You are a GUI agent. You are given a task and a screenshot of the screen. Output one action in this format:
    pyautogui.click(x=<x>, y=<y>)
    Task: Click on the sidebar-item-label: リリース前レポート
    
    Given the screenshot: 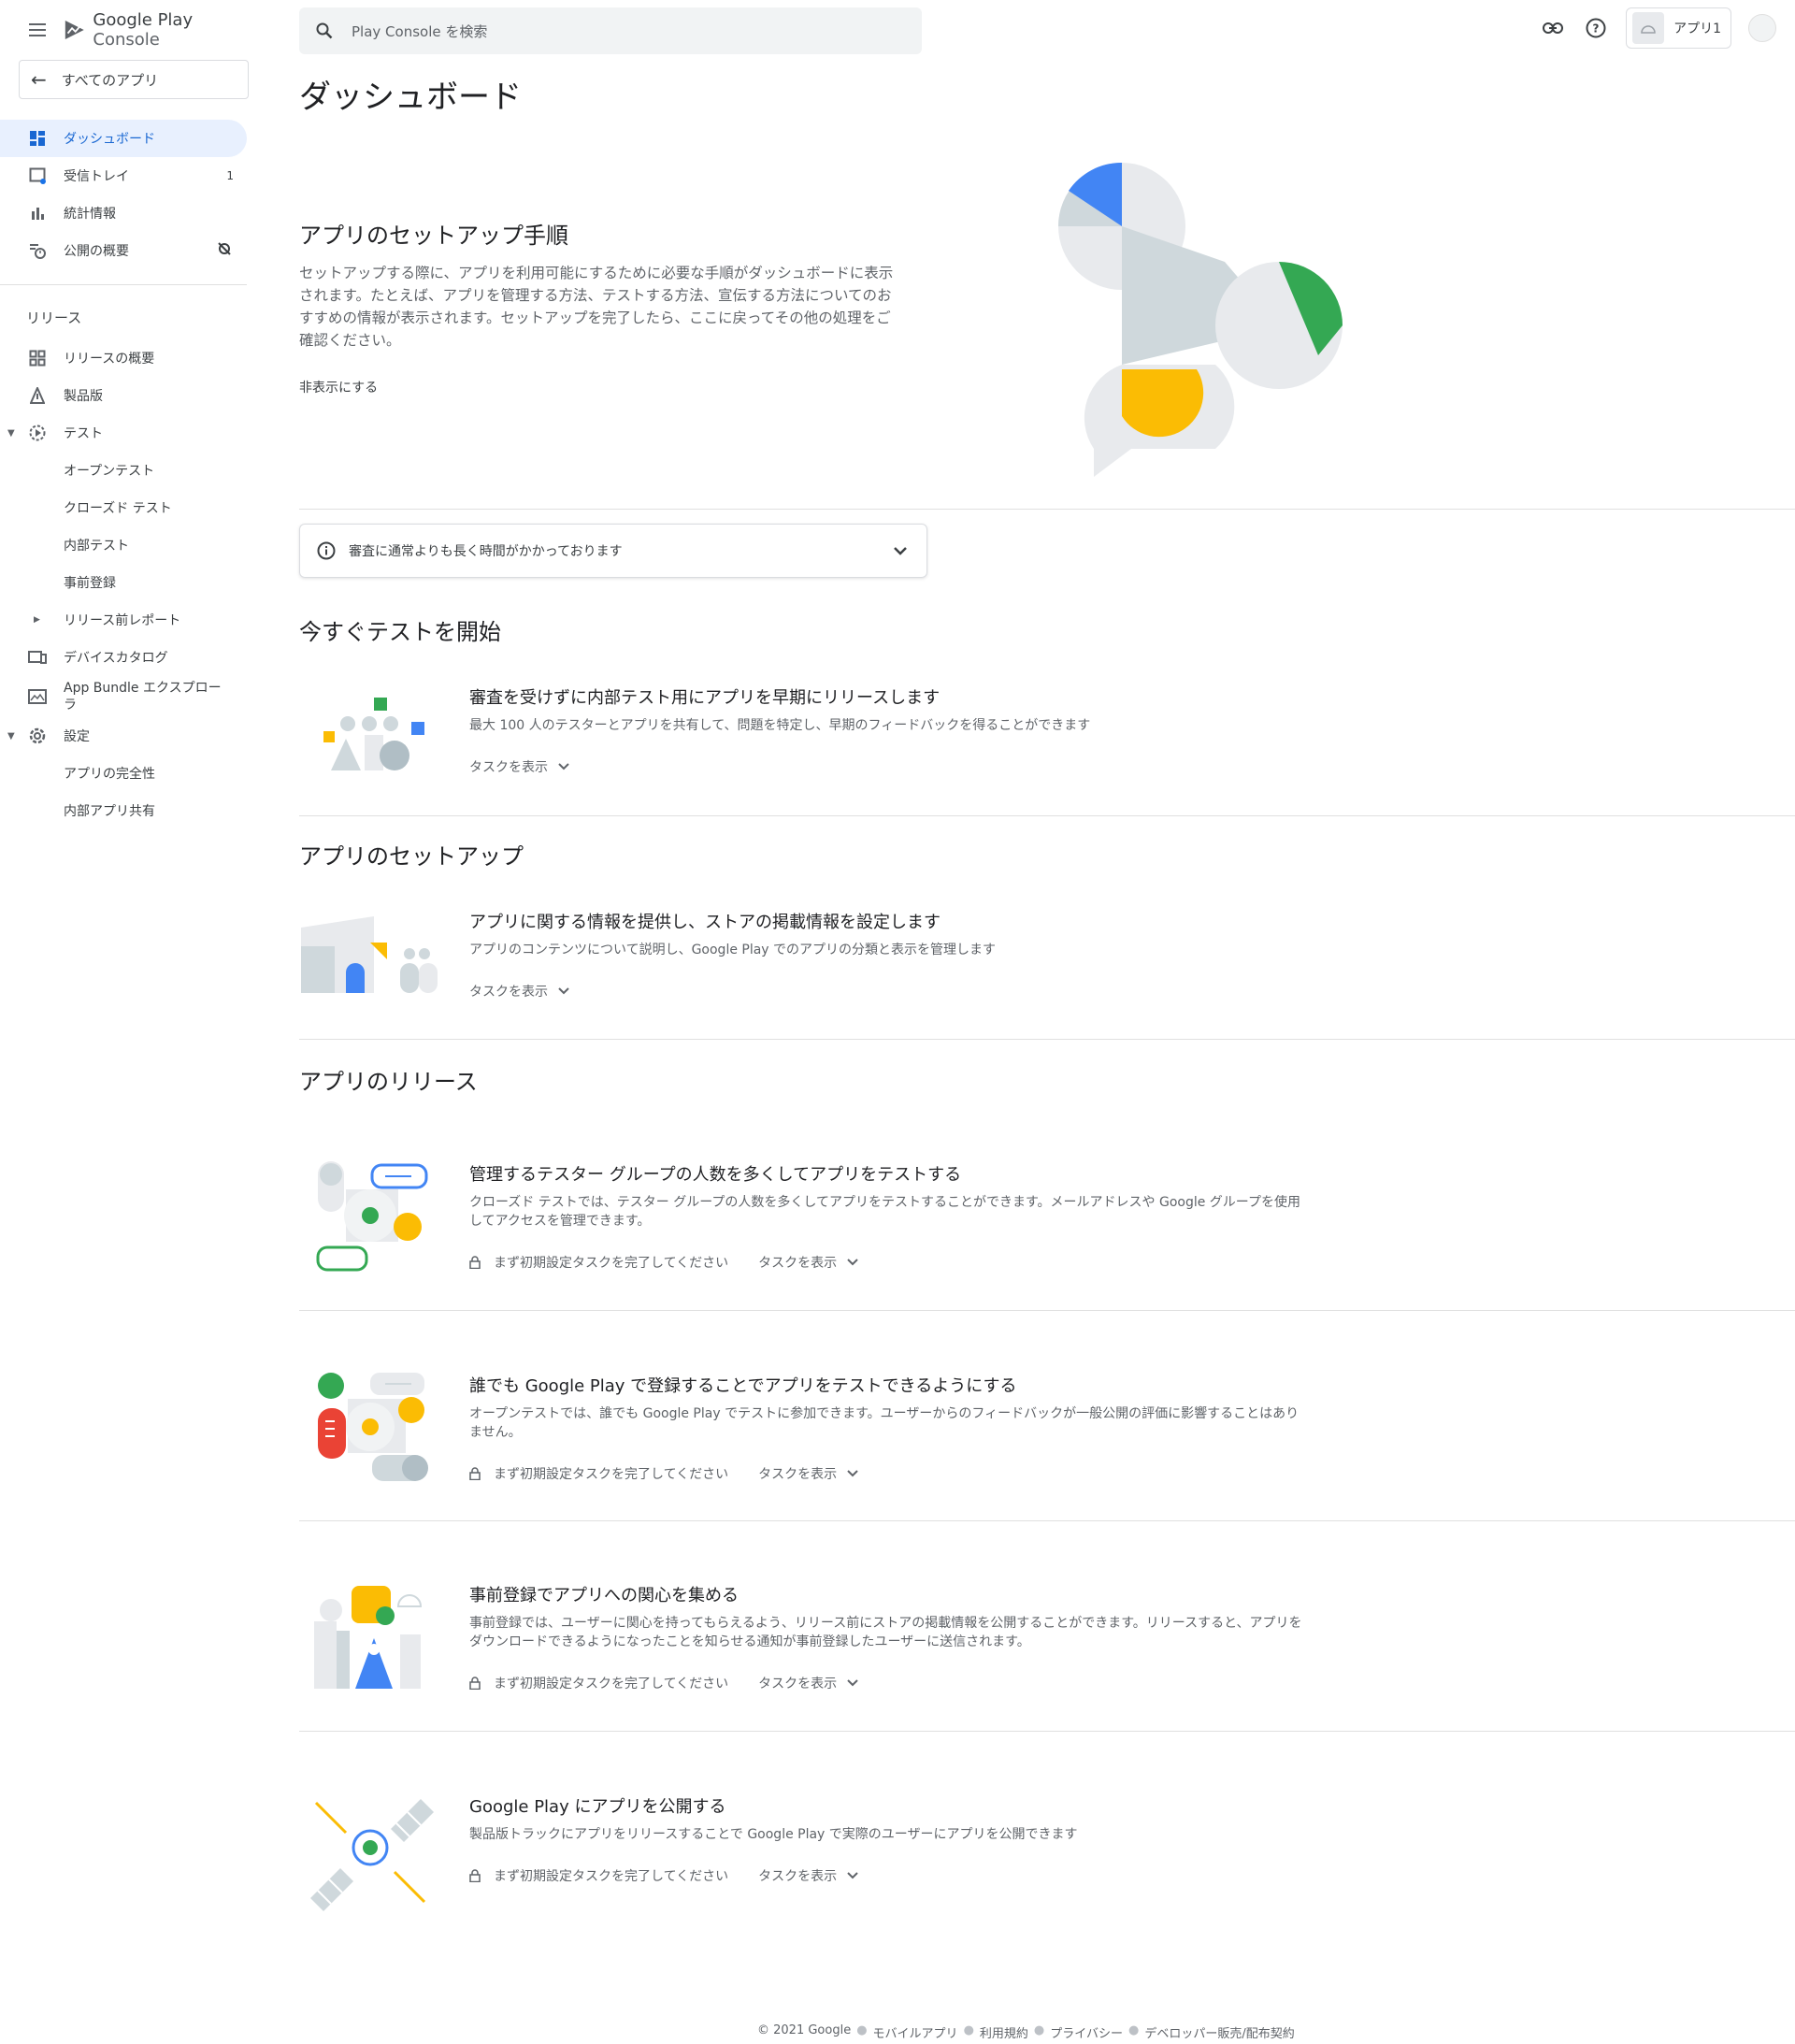 What is the action you would take?
    pyautogui.click(x=123, y=620)
    